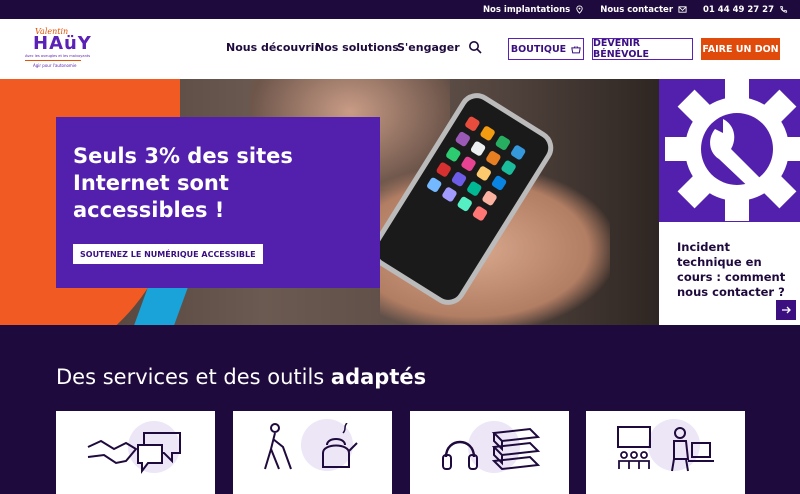 The width and height of the screenshot is (800, 494). What do you see at coordinates (526, 9) in the screenshot?
I see `locations-label: Nos implantations` at bounding box center [526, 9].